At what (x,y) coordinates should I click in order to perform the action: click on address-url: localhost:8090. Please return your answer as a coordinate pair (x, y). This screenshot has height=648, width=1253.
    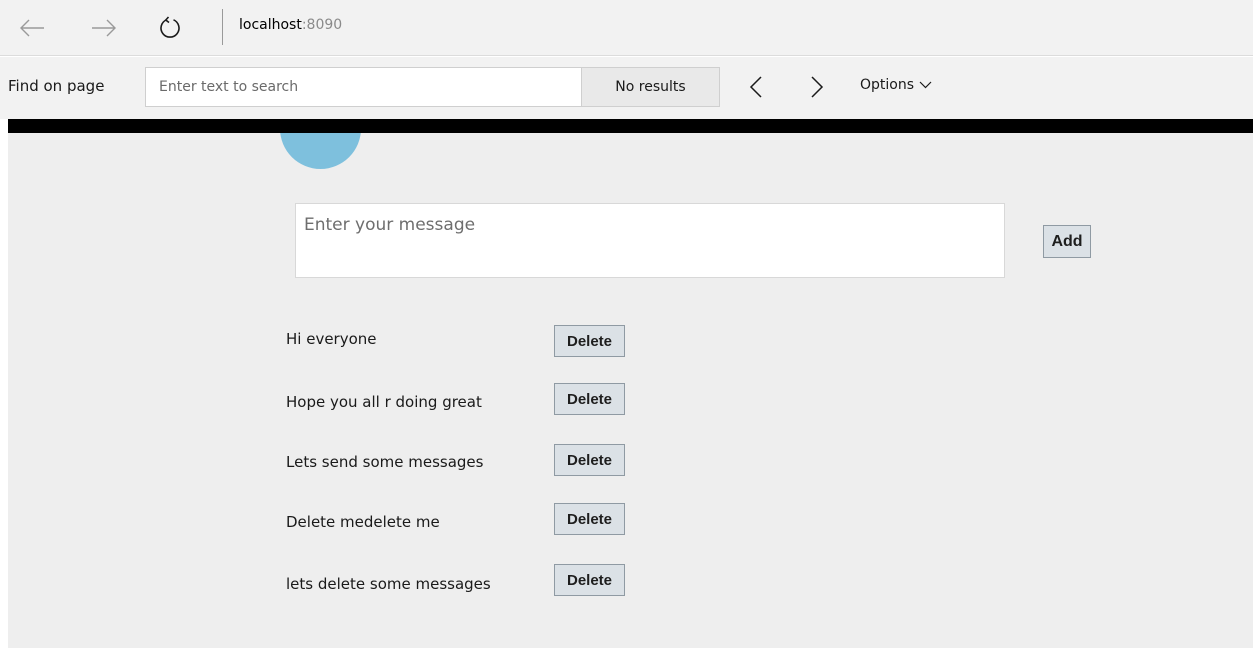
    Looking at the image, I should click on (290, 25).